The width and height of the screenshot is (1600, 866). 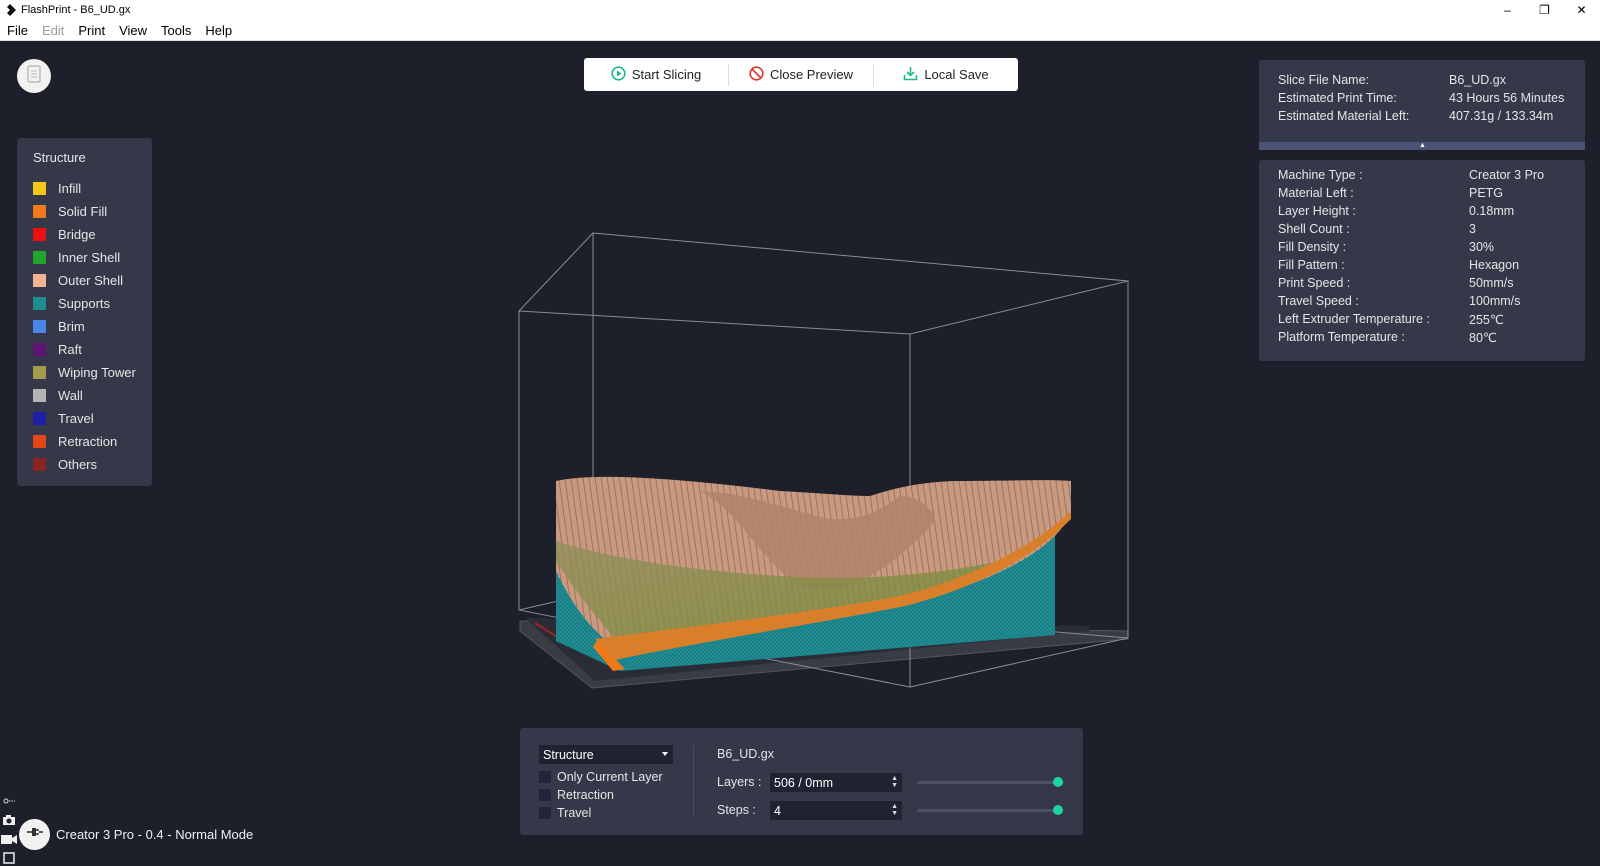 What do you see at coordinates (1314, 229) in the screenshot?
I see `info-key: Shell Count :` at bounding box center [1314, 229].